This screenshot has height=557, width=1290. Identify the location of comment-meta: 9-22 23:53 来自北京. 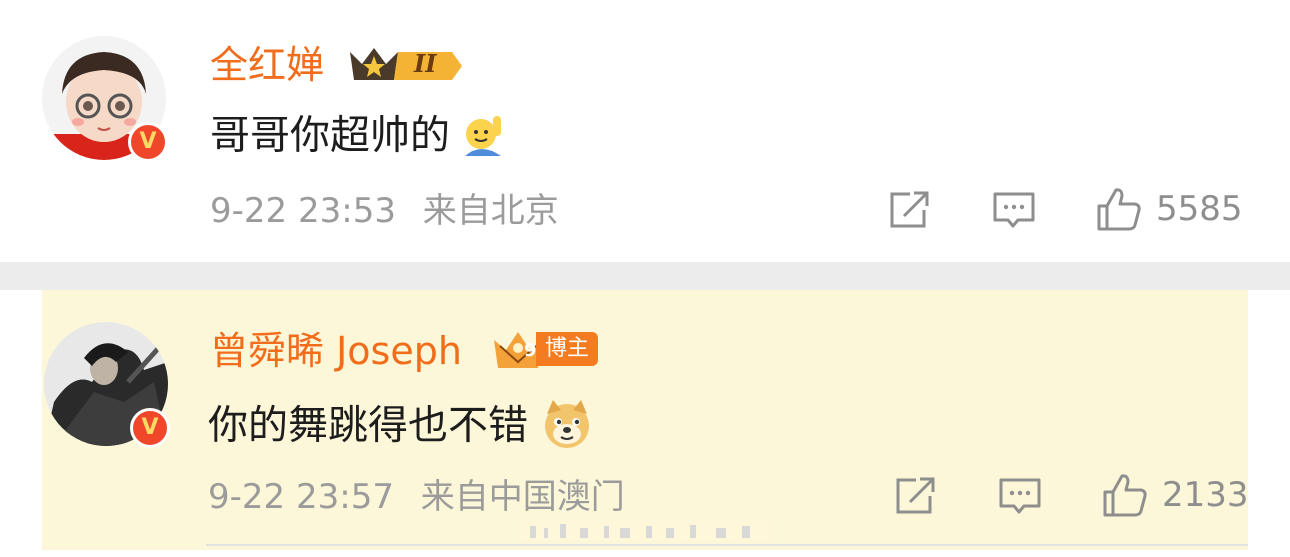
(384, 211).